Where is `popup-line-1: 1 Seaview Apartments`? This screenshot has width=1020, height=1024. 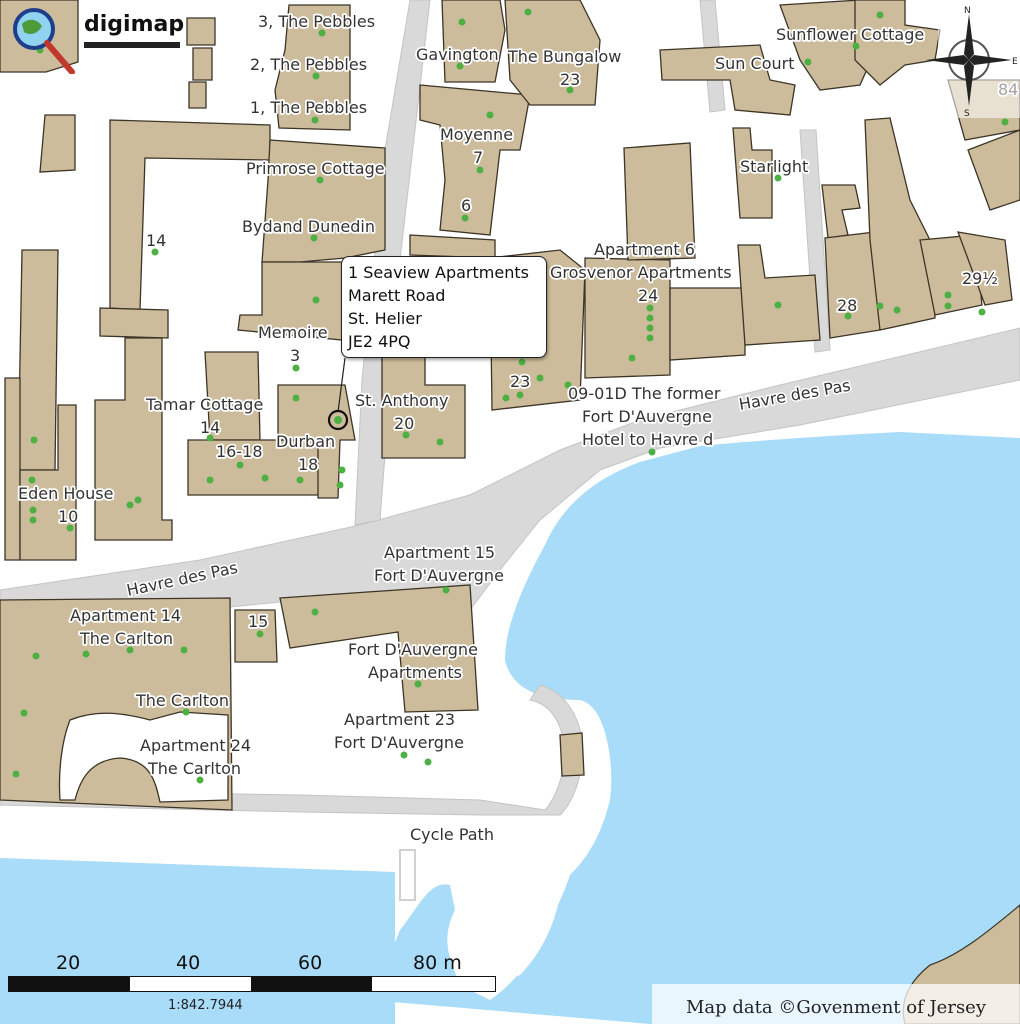
popup-line-1: 1 Seaview Apartments is located at coordinates (438, 272).